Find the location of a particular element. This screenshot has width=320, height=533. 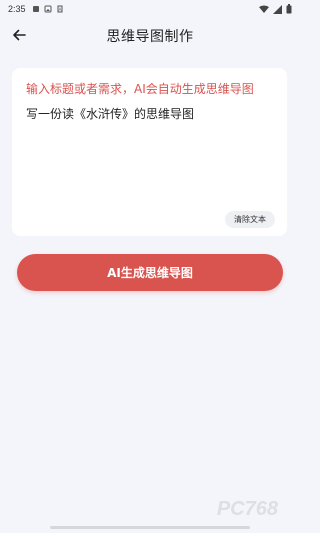

image-icon is located at coordinates (48, 9).